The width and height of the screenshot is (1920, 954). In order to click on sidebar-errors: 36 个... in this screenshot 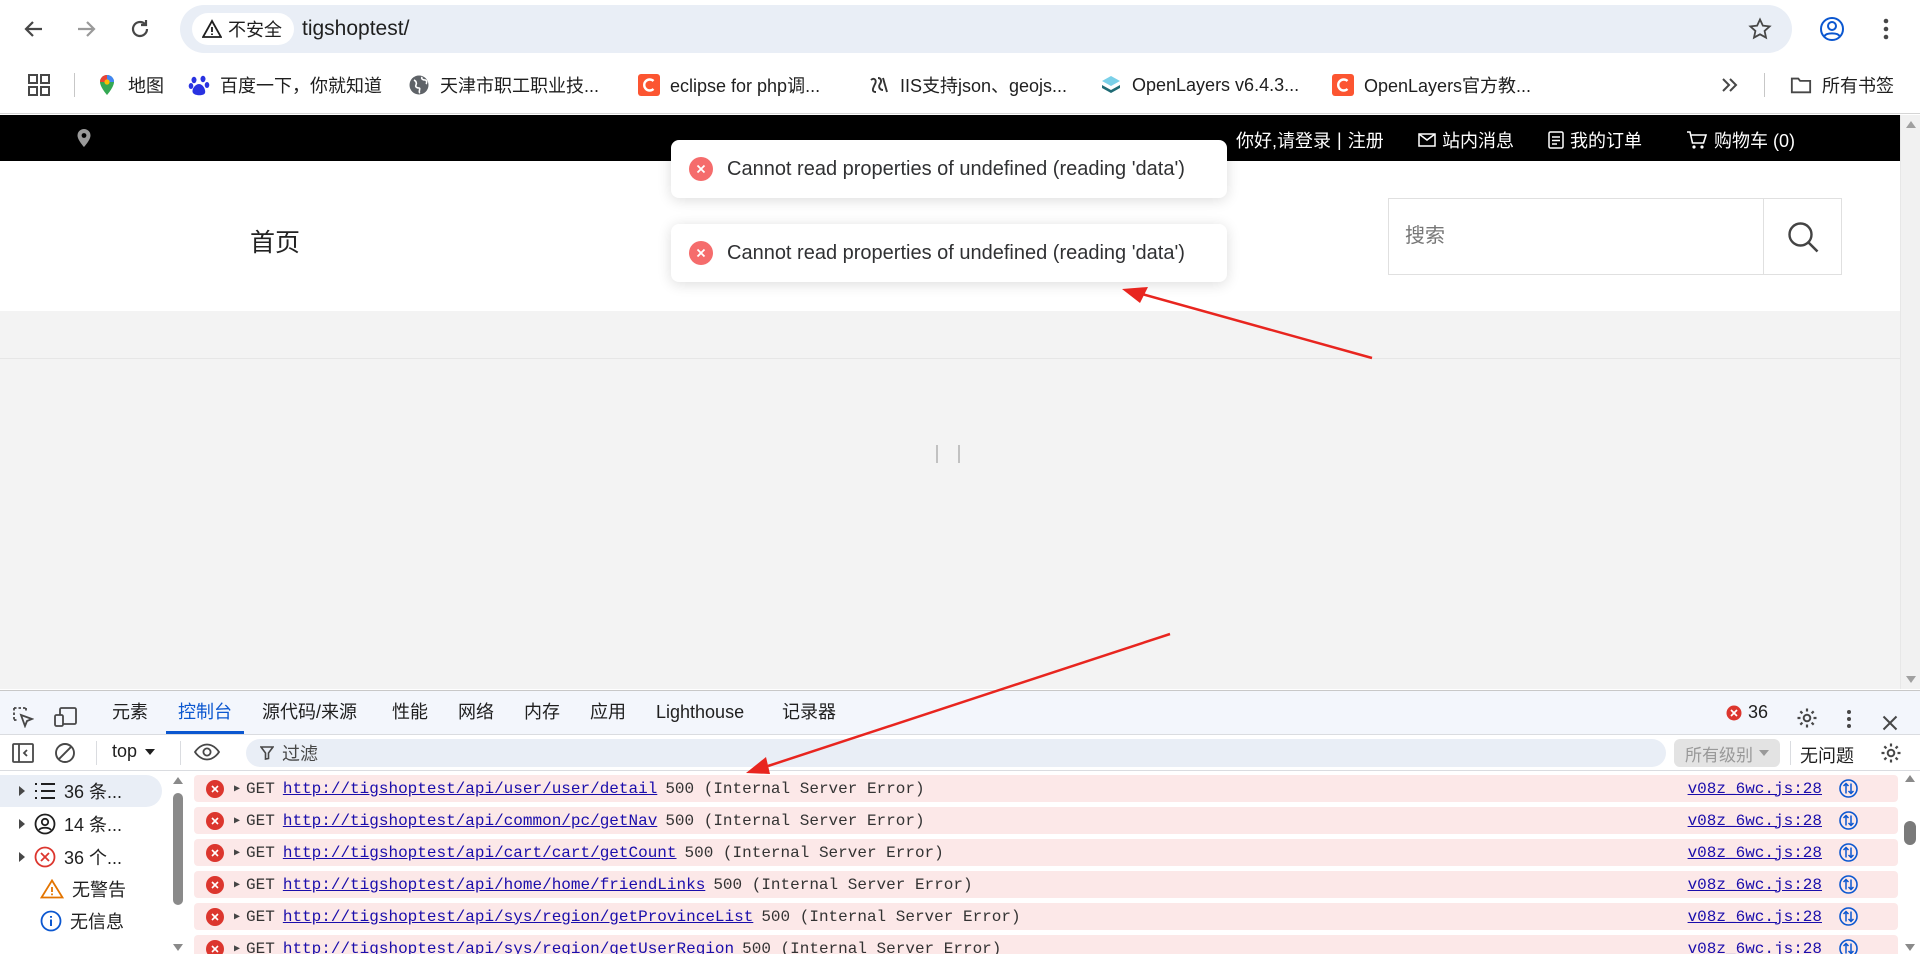, I will do `click(81, 857)`.